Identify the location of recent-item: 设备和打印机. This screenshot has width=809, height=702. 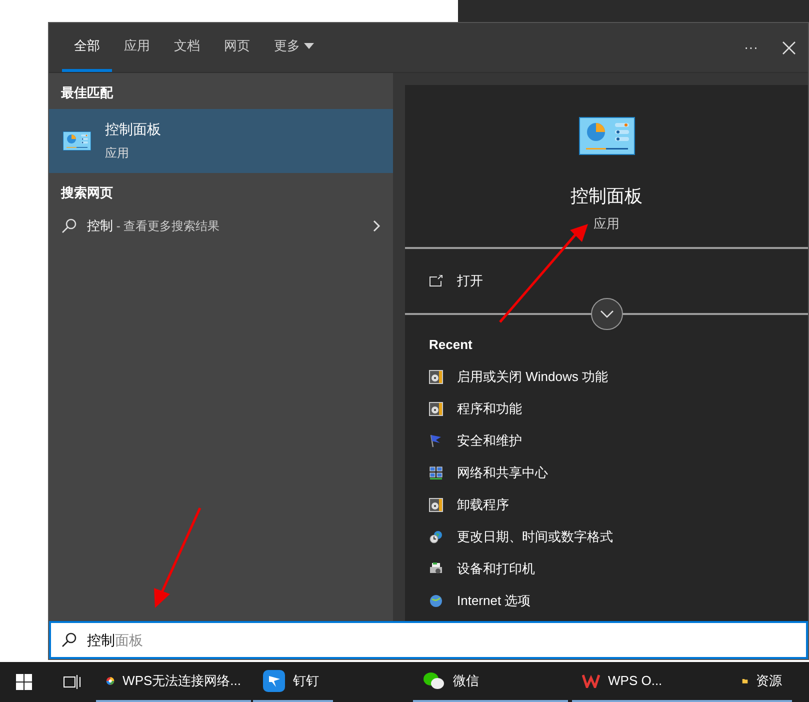
(606, 568).